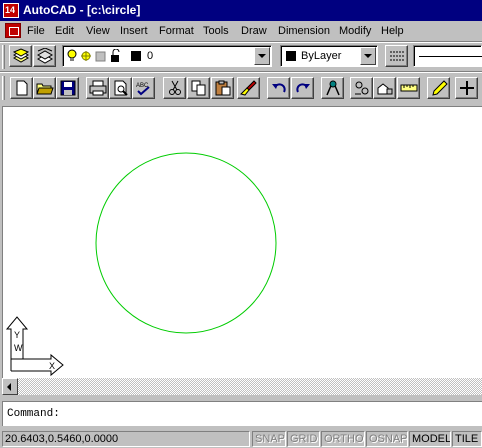 The image size is (482, 448). I want to click on menu-tools: Tools, so click(216, 31).